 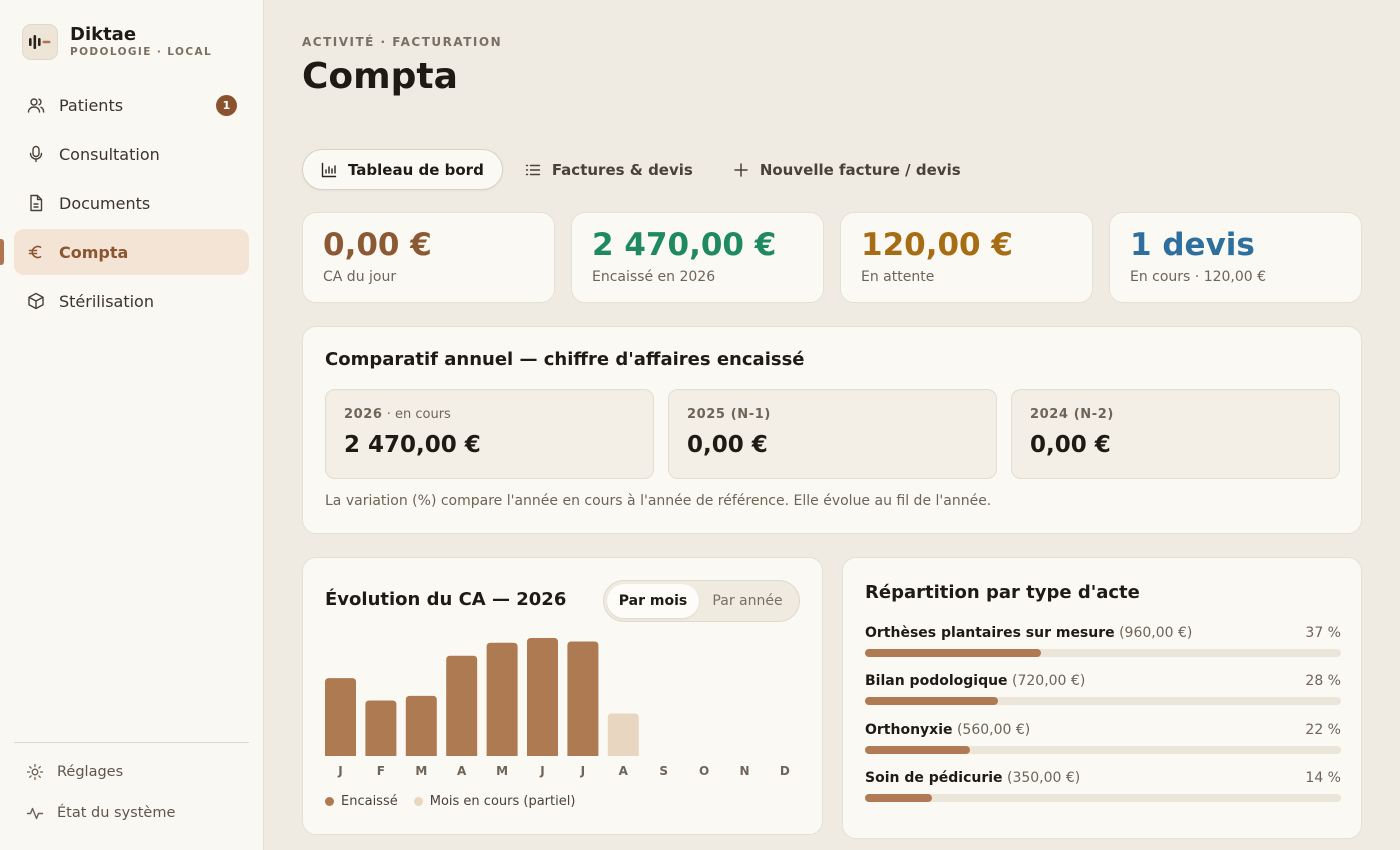 What do you see at coordinates (418, 801) in the screenshot?
I see `legend-dot-partial` at bounding box center [418, 801].